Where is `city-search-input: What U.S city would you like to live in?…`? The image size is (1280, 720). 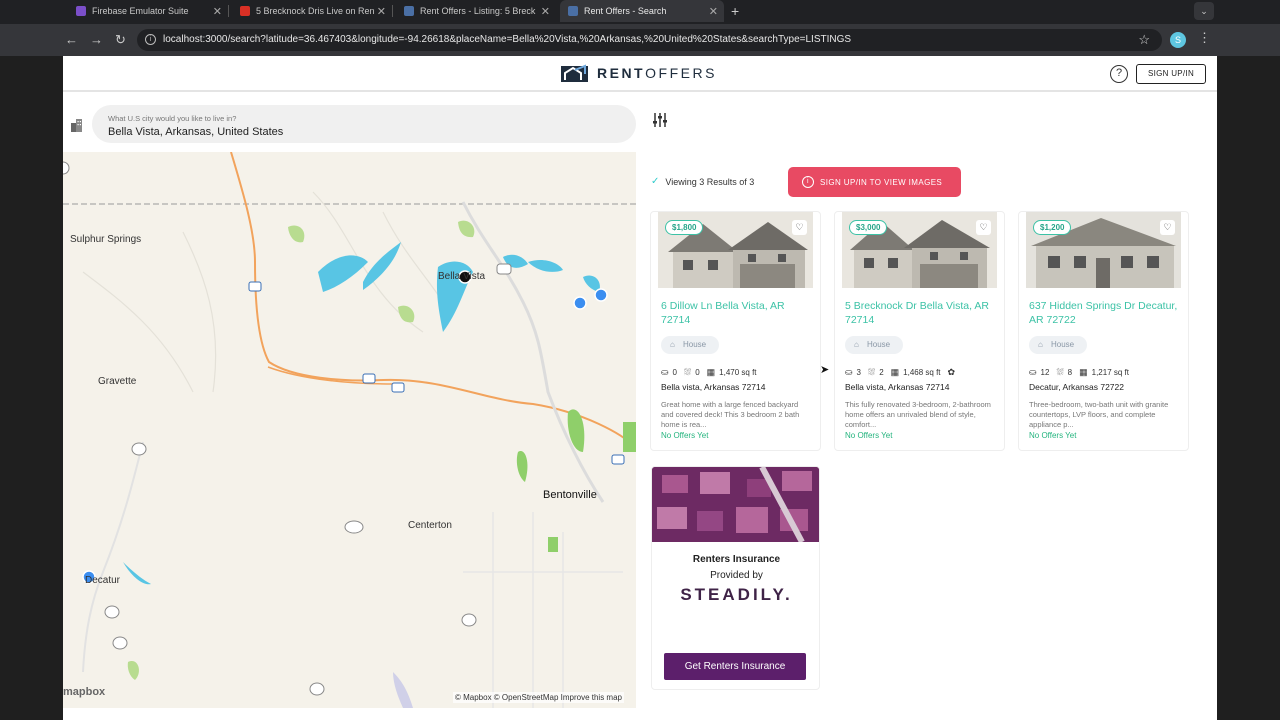
city-search-input: What U.S city would you like to live in?… is located at coordinates (364, 124).